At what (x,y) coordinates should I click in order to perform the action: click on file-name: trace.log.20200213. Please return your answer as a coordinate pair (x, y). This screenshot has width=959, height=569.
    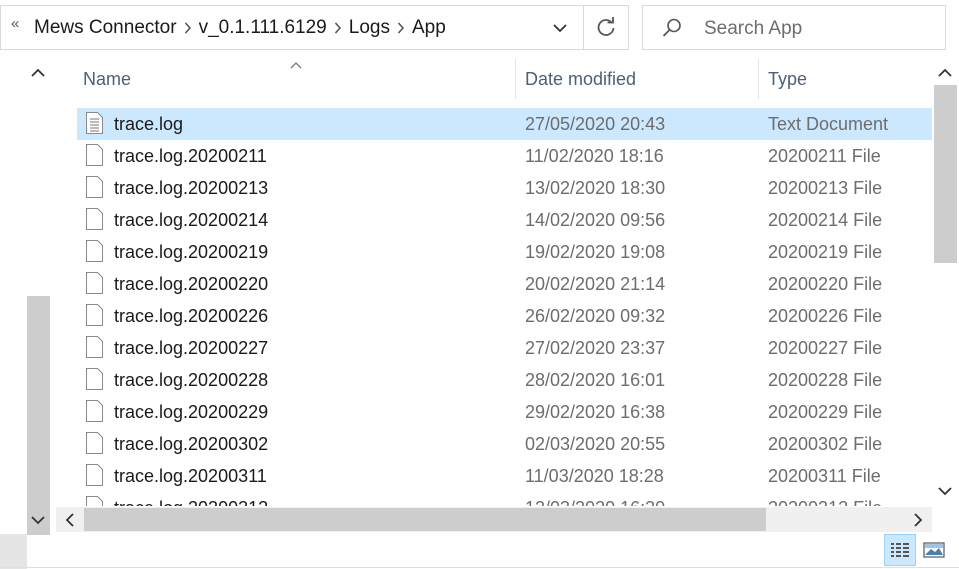
    Looking at the image, I should click on (191, 188).